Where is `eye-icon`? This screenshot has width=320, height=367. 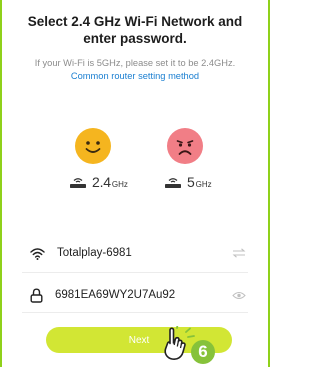 eye-icon is located at coordinates (239, 295).